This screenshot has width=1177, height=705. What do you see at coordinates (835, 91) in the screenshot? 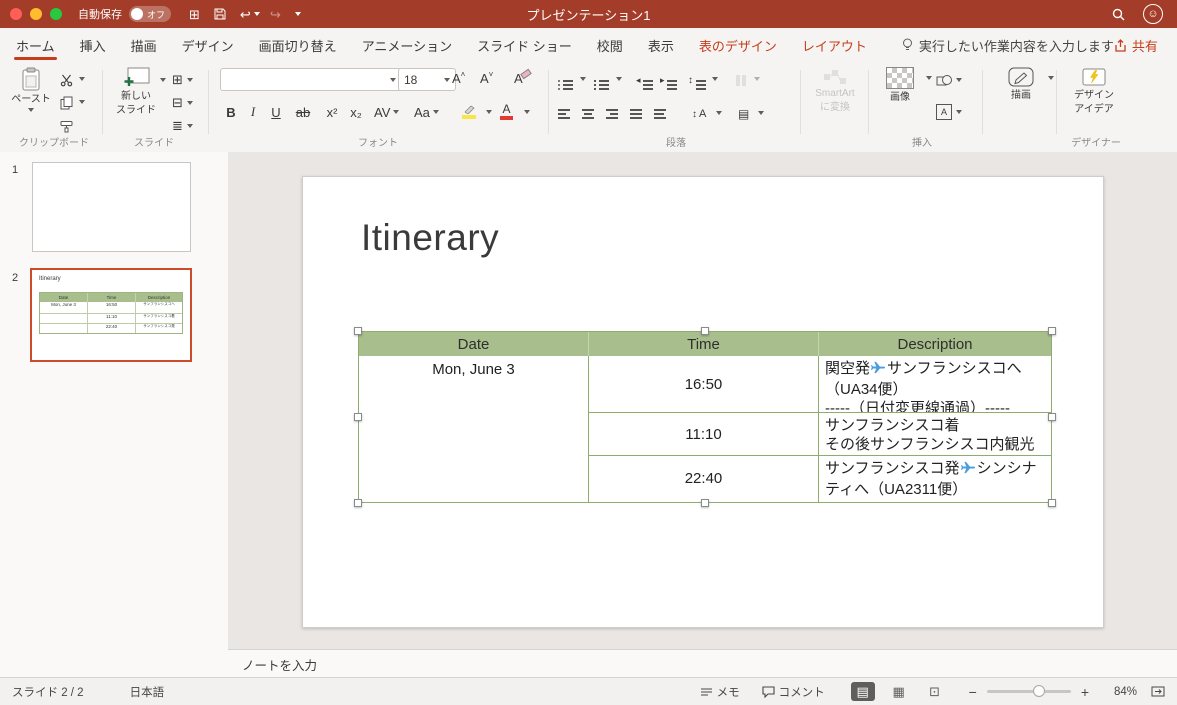
I see `convert-to-smartart-button: SmartArt に変換` at bounding box center [835, 91].